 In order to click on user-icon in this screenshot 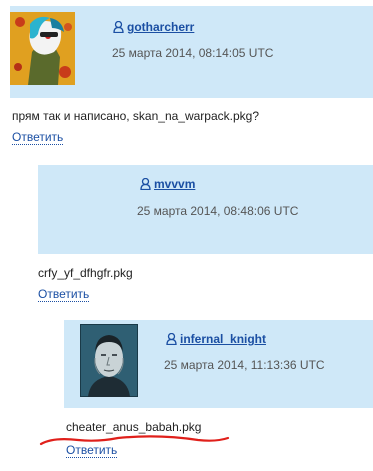, I will do `click(171, 339)`.